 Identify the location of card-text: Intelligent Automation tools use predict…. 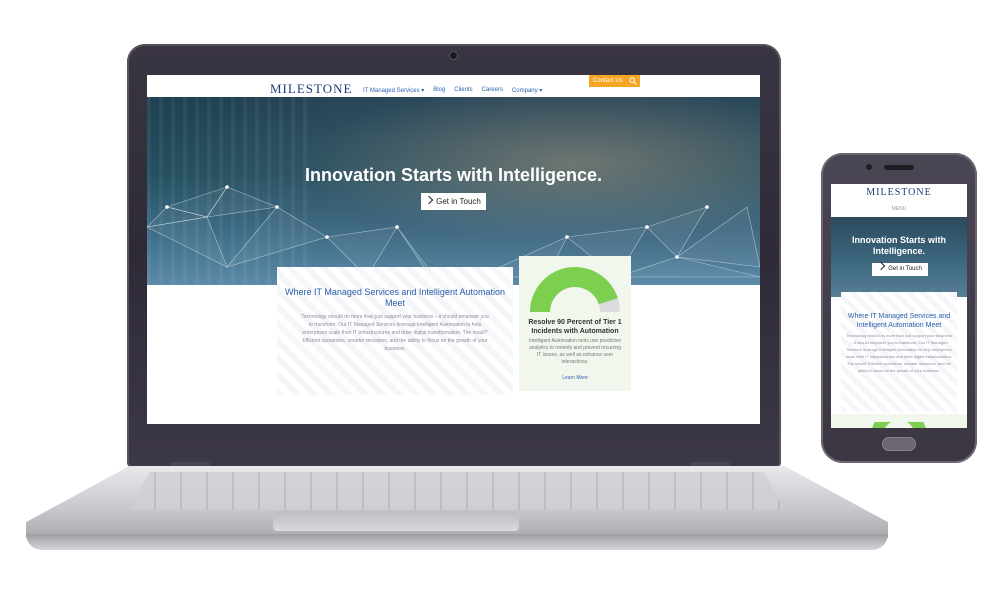
(575, 351).